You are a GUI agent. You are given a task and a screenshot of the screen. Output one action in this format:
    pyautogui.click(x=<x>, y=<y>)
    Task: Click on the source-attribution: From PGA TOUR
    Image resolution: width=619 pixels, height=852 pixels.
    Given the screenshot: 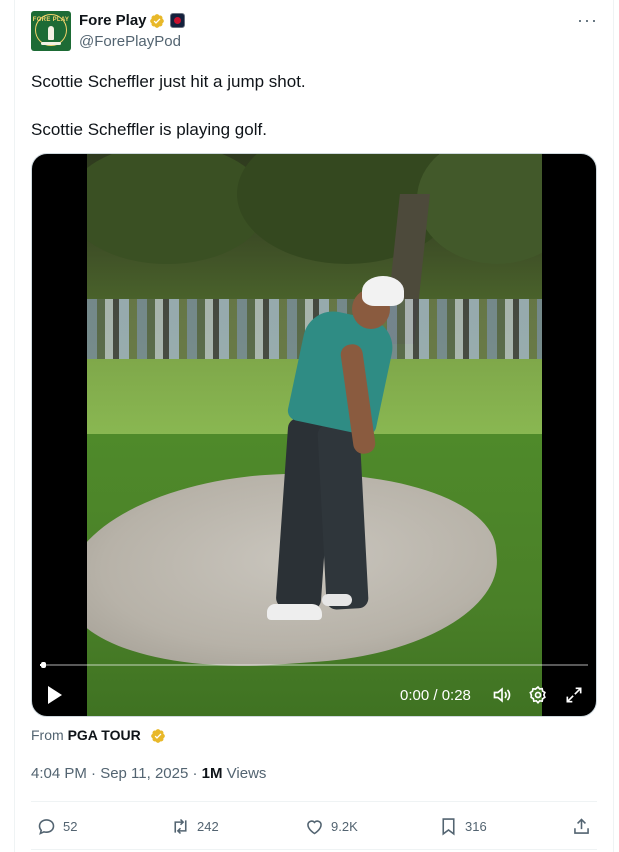 What is the action you would take?
    pyautogui.click(x=86, y=735)
    